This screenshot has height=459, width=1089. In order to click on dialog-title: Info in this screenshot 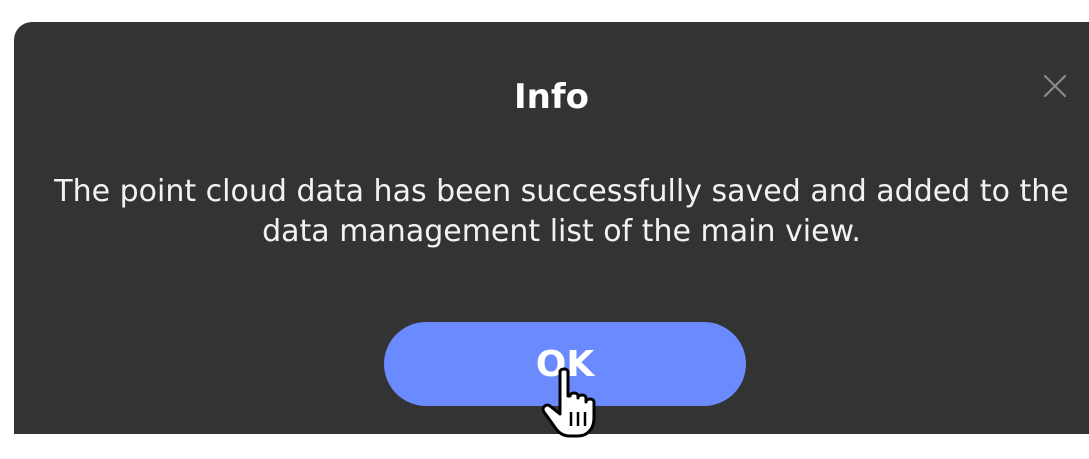, I will do `click(551, 97)`.